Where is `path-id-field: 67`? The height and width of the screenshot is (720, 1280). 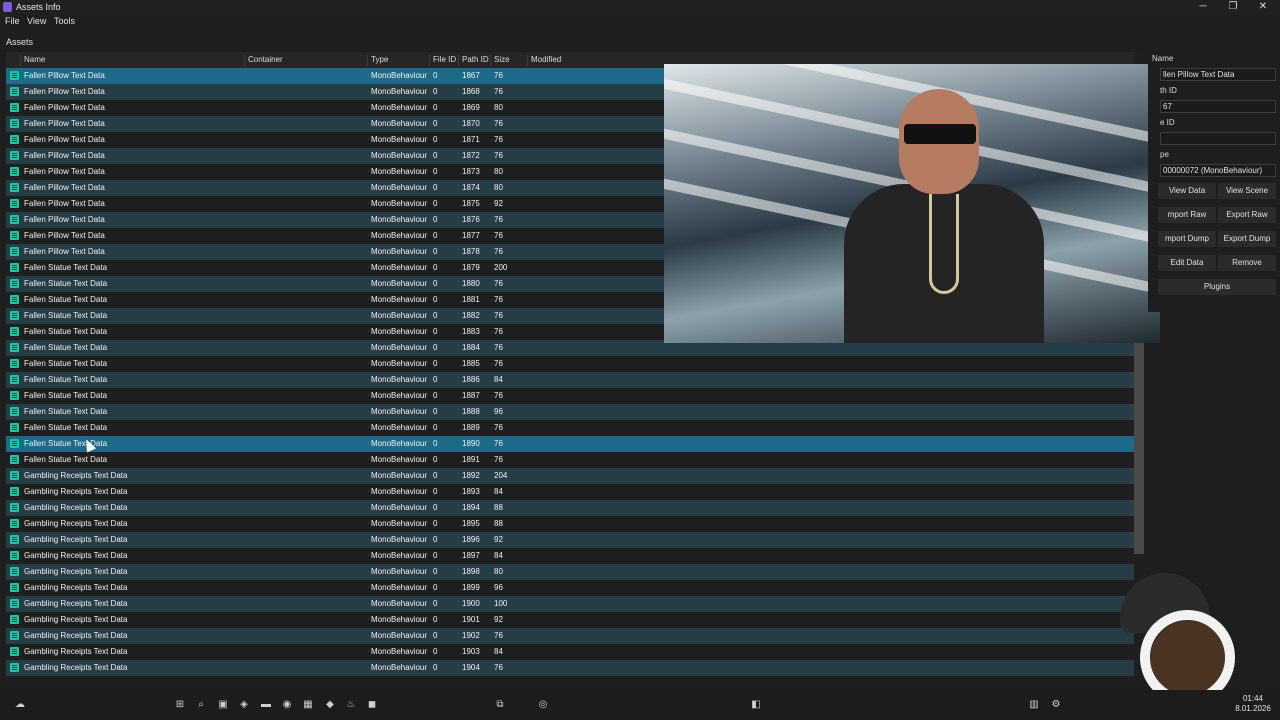
path-id-field: 67 is located at coordinates (1218, 106).